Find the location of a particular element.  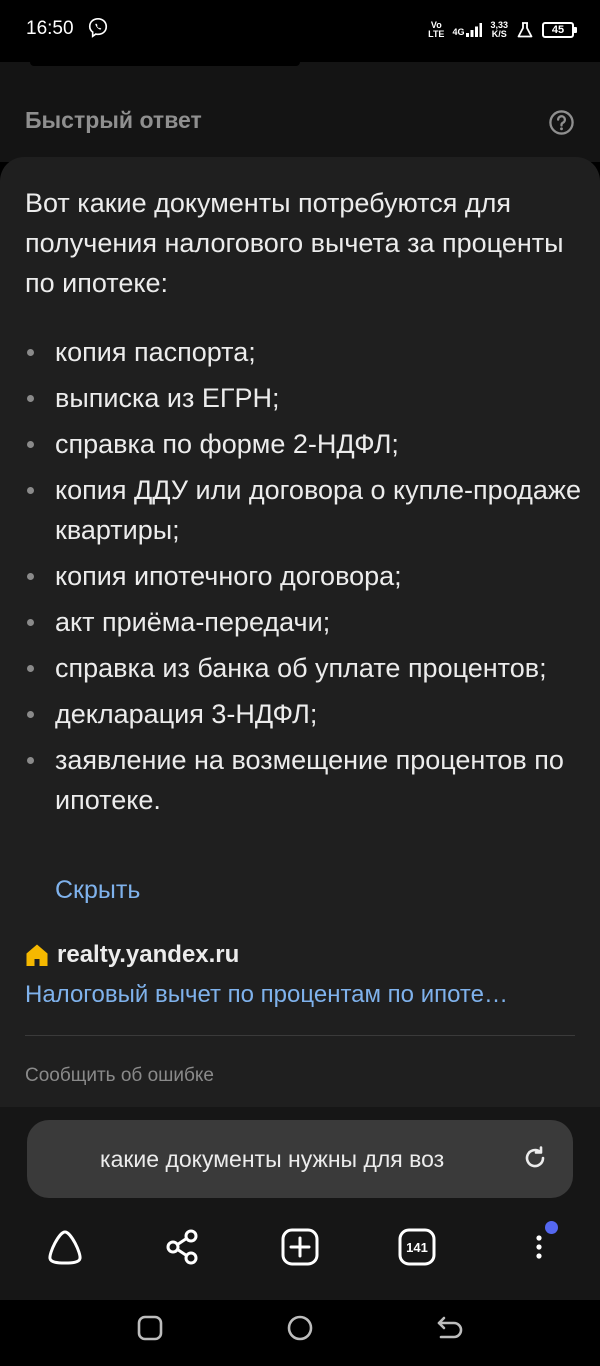

help-circle-icon is located at coordinates (561, 122).